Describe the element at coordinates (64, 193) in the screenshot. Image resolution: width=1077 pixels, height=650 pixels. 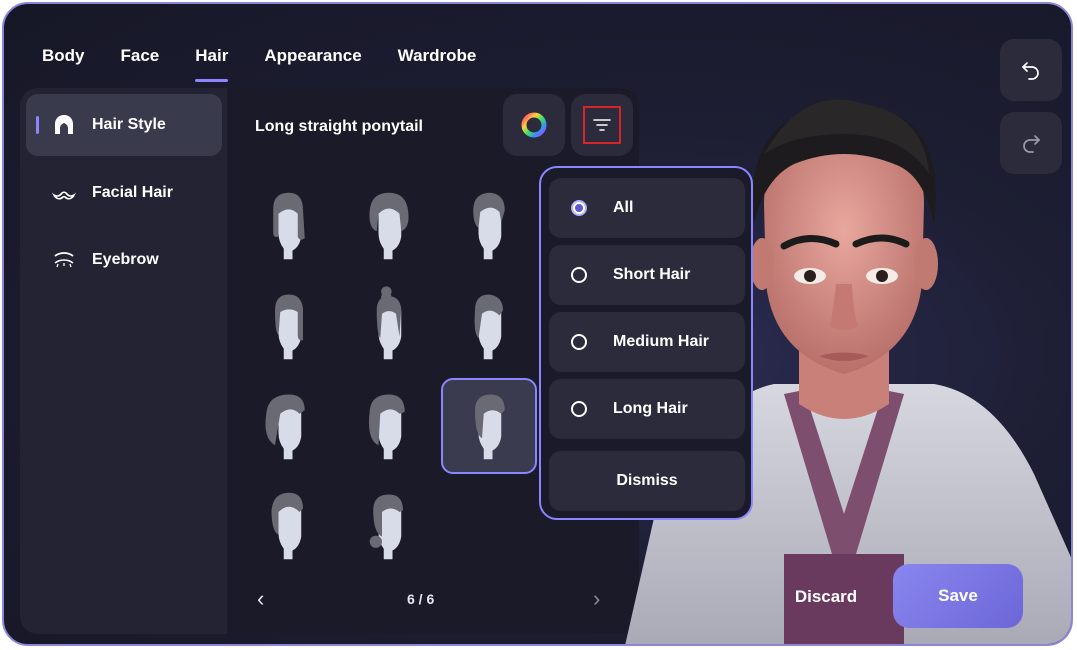
I see `mustache-icon` at that location.